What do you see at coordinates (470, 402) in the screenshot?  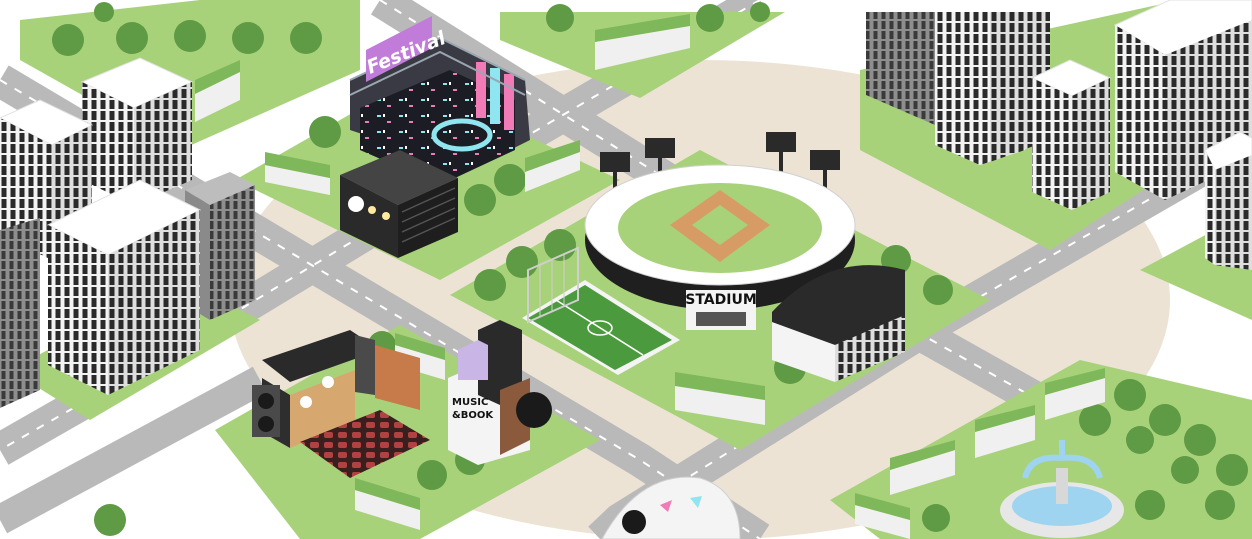 I see `music-sign-line1: MUSIC` at bounding box center [470, 402].